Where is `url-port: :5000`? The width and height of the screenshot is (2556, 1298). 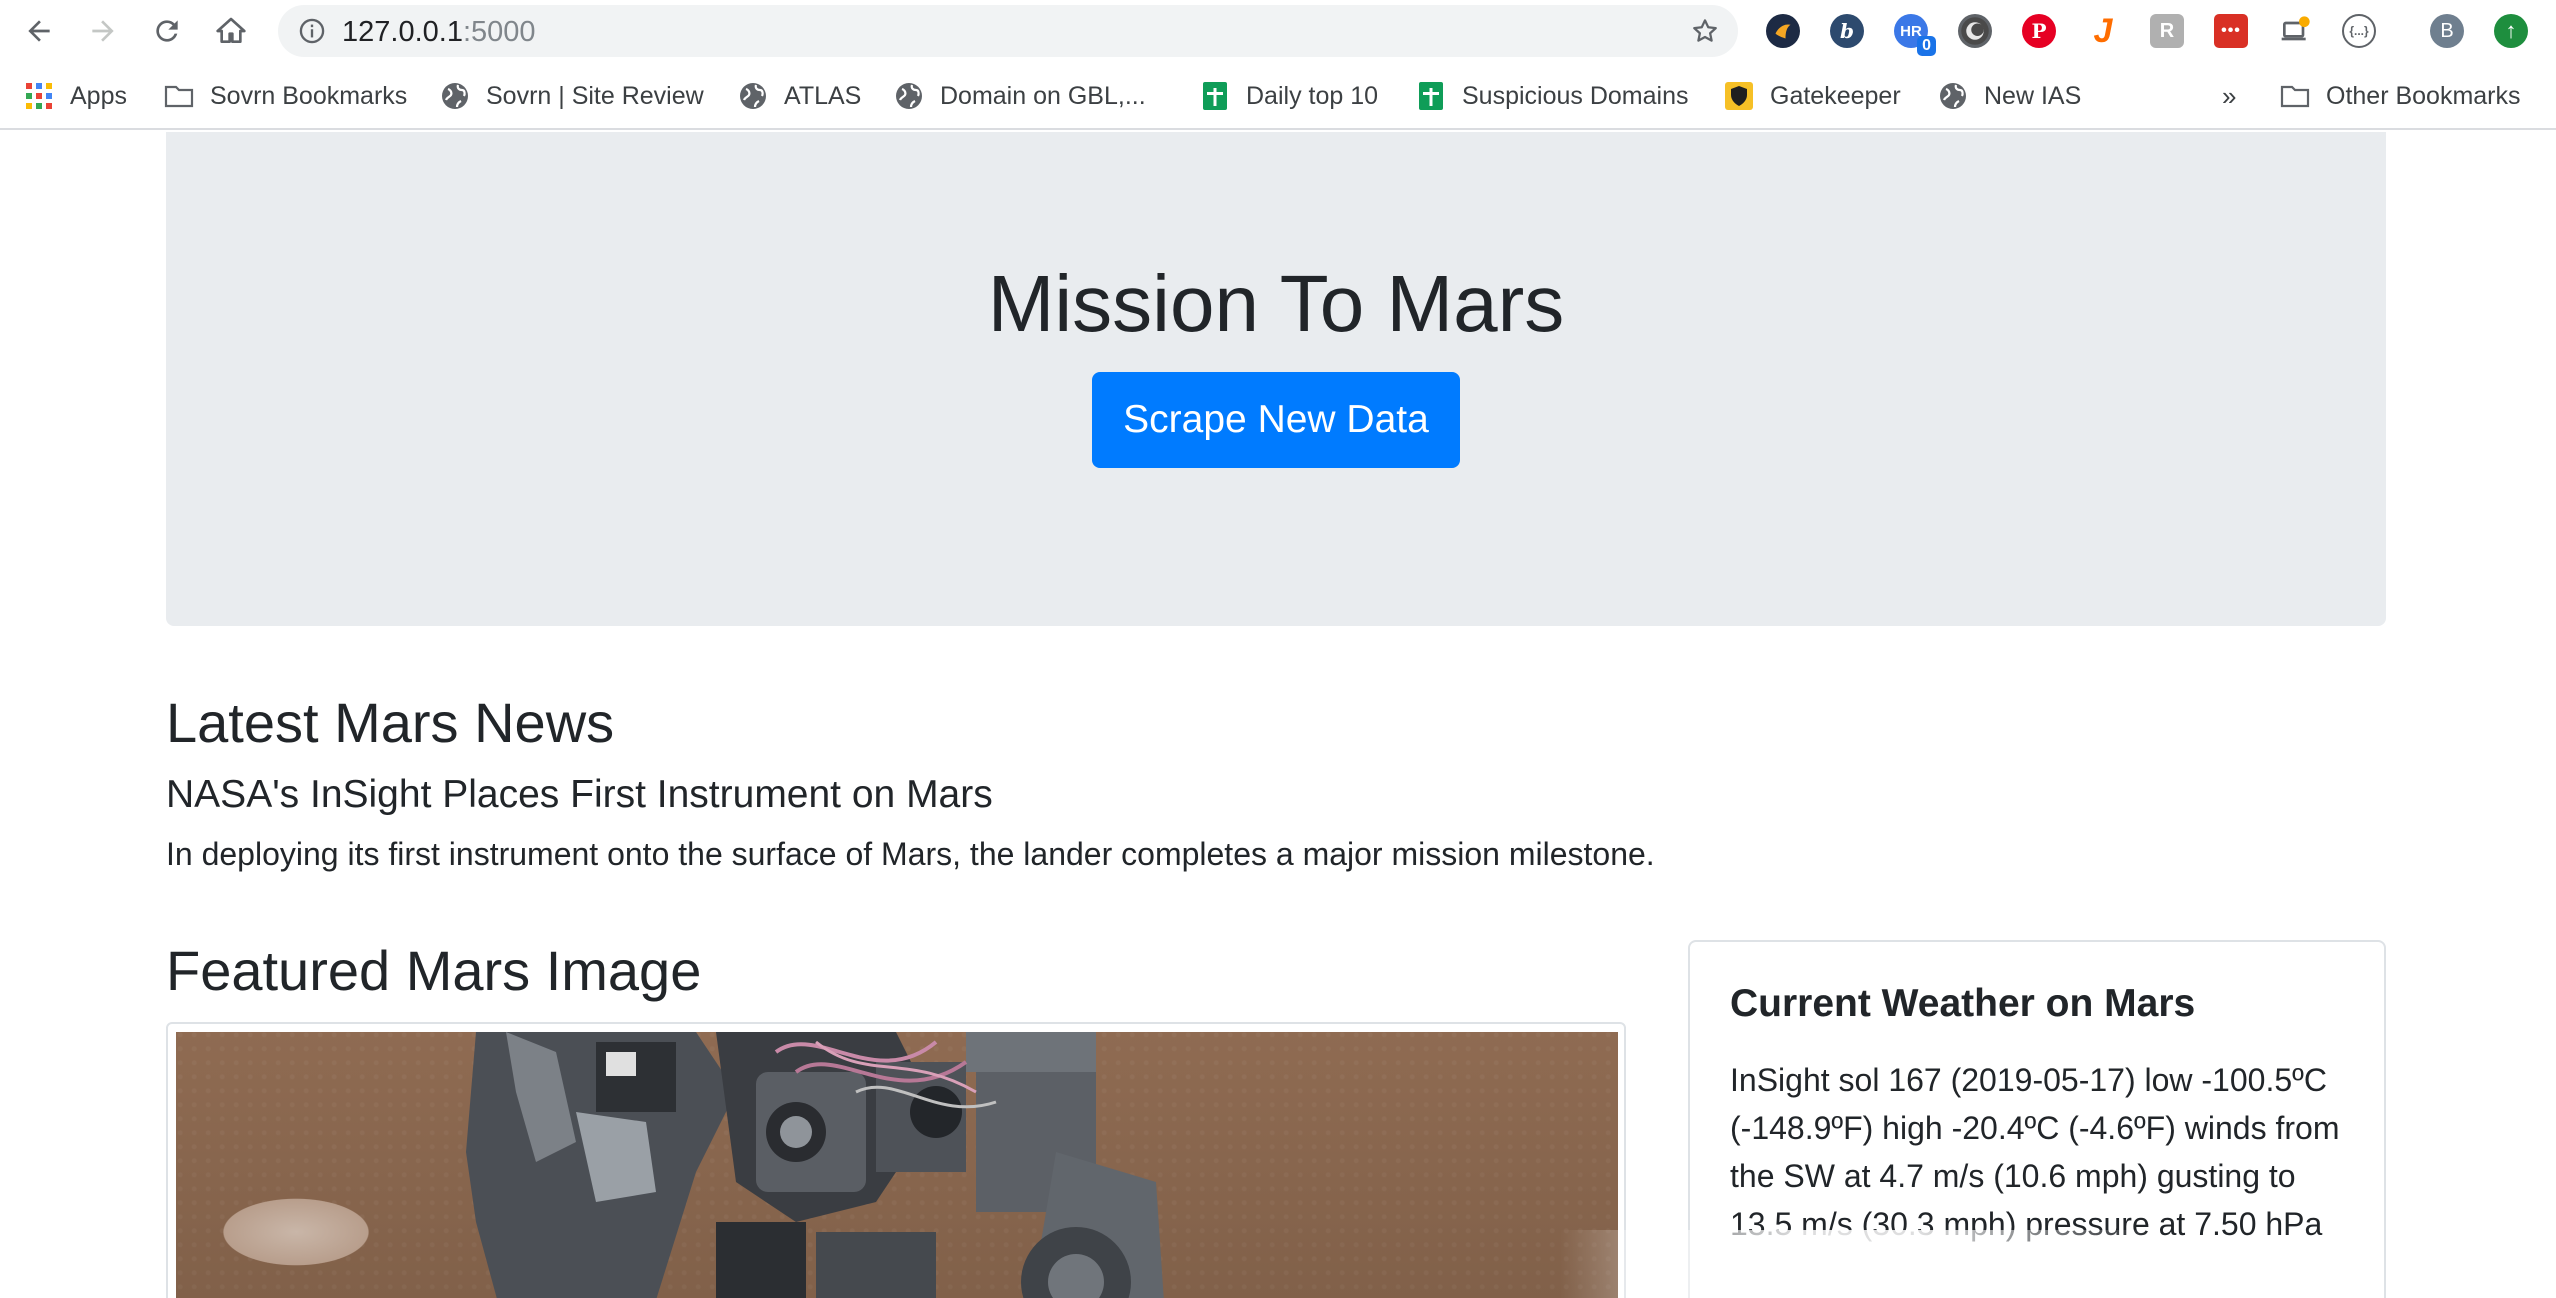 url-port: :5000 is located at coordinates (499, 32).